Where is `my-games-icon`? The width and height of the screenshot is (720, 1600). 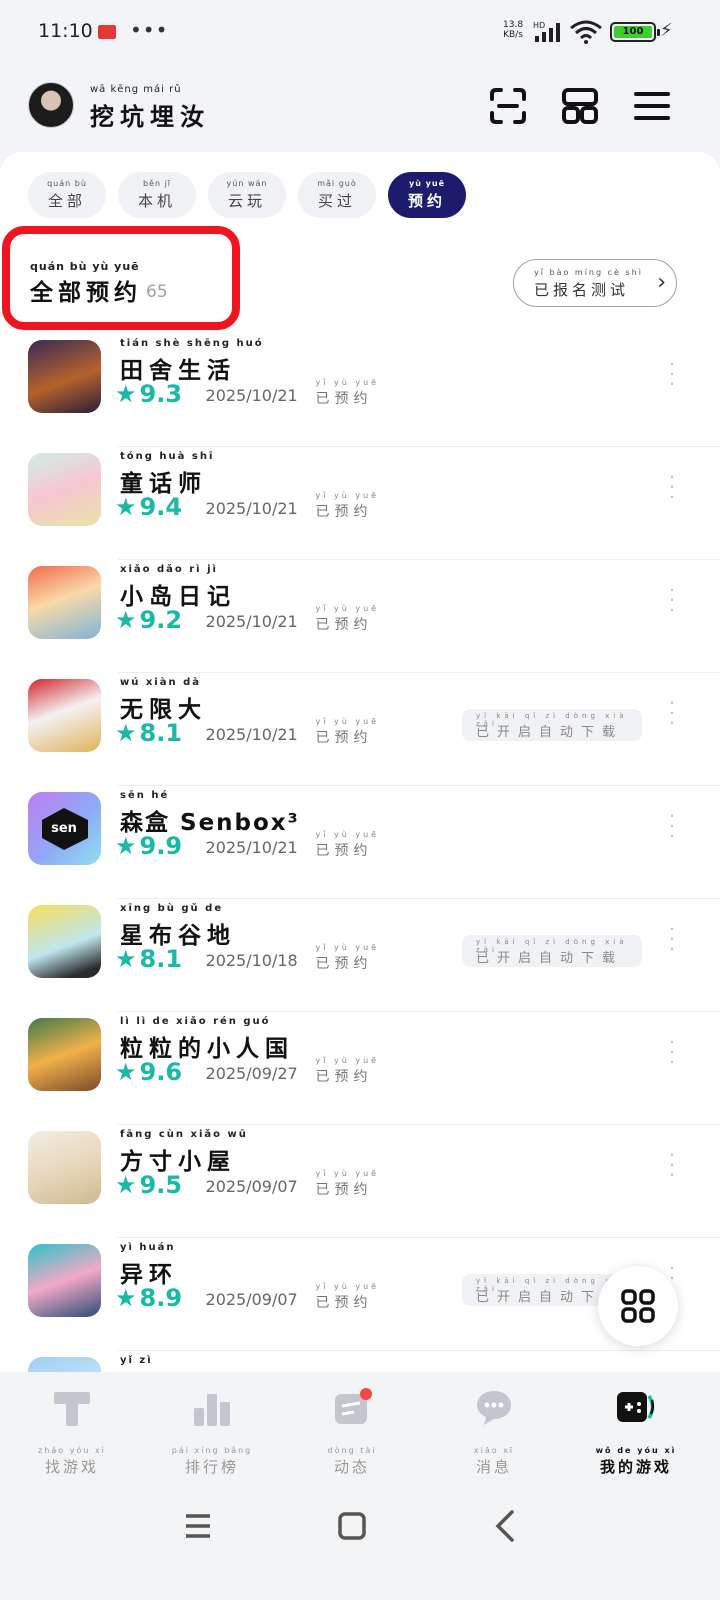 my-games-icon is located at coordinates (636, 1407).